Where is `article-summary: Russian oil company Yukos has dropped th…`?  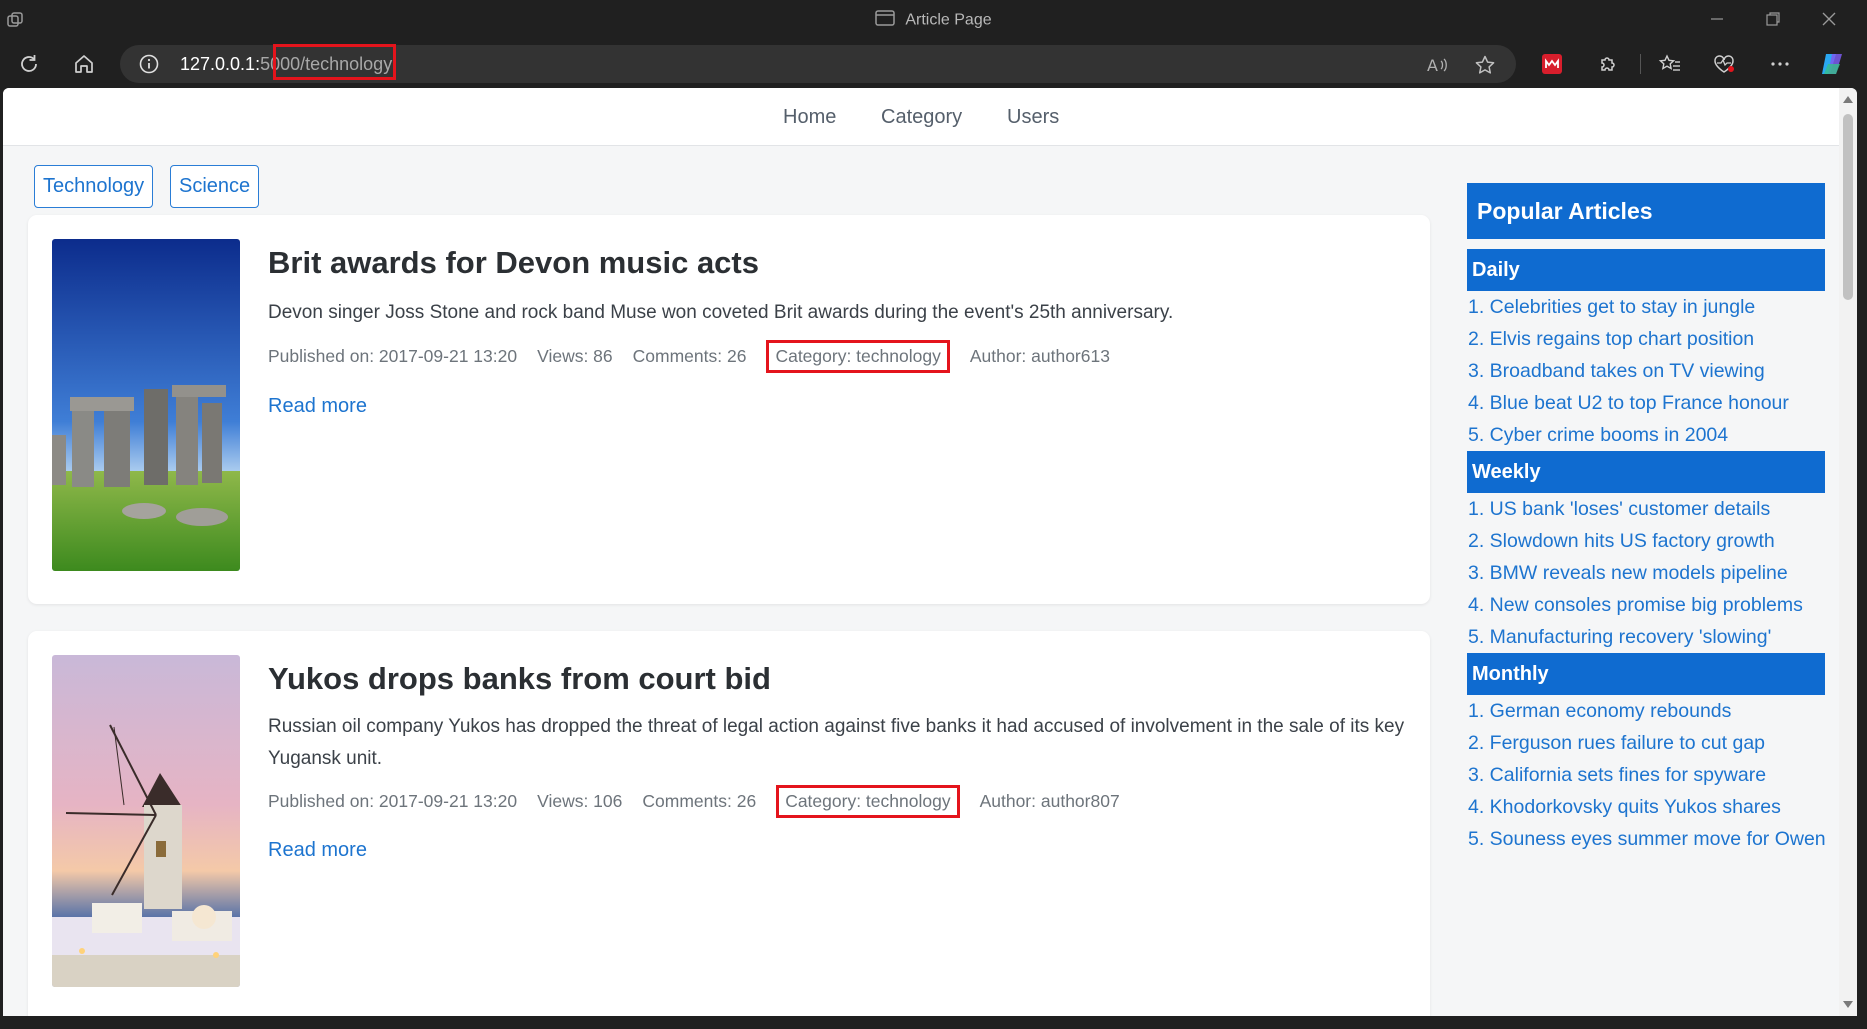 article-summary: Russian oil company Yukos has dropped th… is located at coordinates (836, 742).